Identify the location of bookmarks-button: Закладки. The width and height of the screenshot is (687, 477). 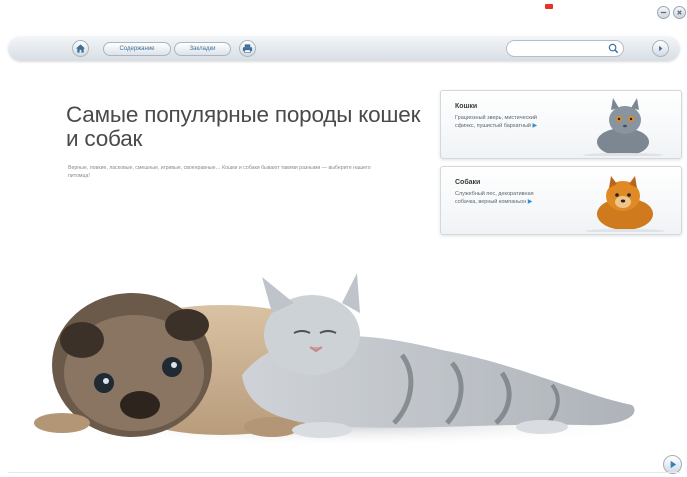
(202, 49).